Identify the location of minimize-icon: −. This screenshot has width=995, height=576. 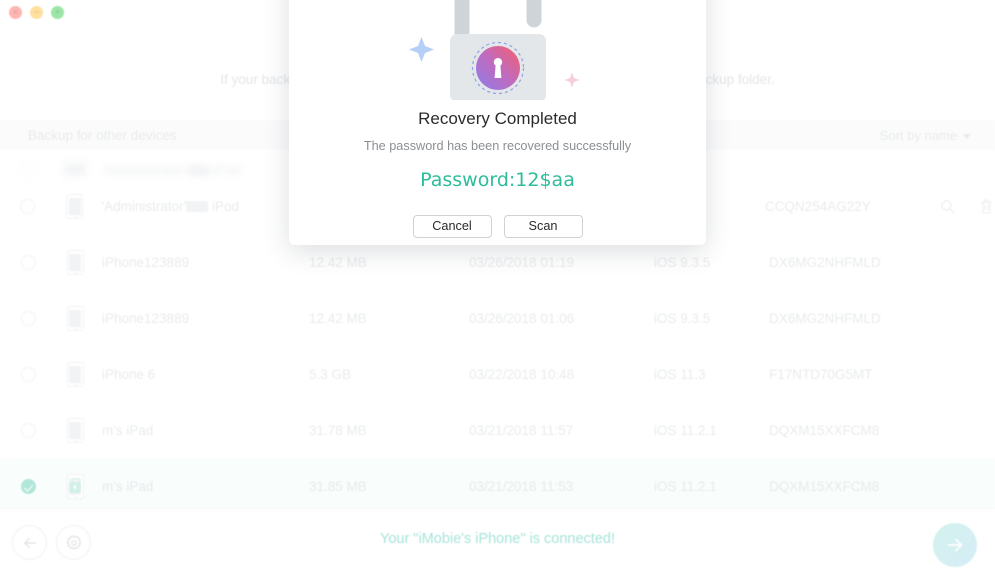
(36, 12).